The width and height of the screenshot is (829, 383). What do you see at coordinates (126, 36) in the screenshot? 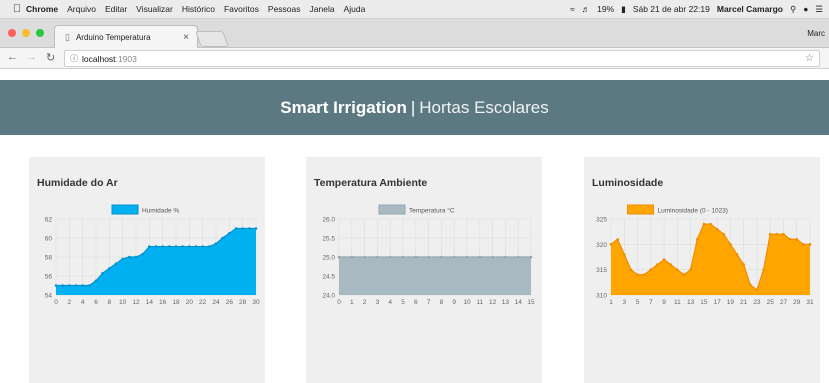
I see `browser-tab: ▯ Arduino Temperatura ×` at bounding box center [126, 36].